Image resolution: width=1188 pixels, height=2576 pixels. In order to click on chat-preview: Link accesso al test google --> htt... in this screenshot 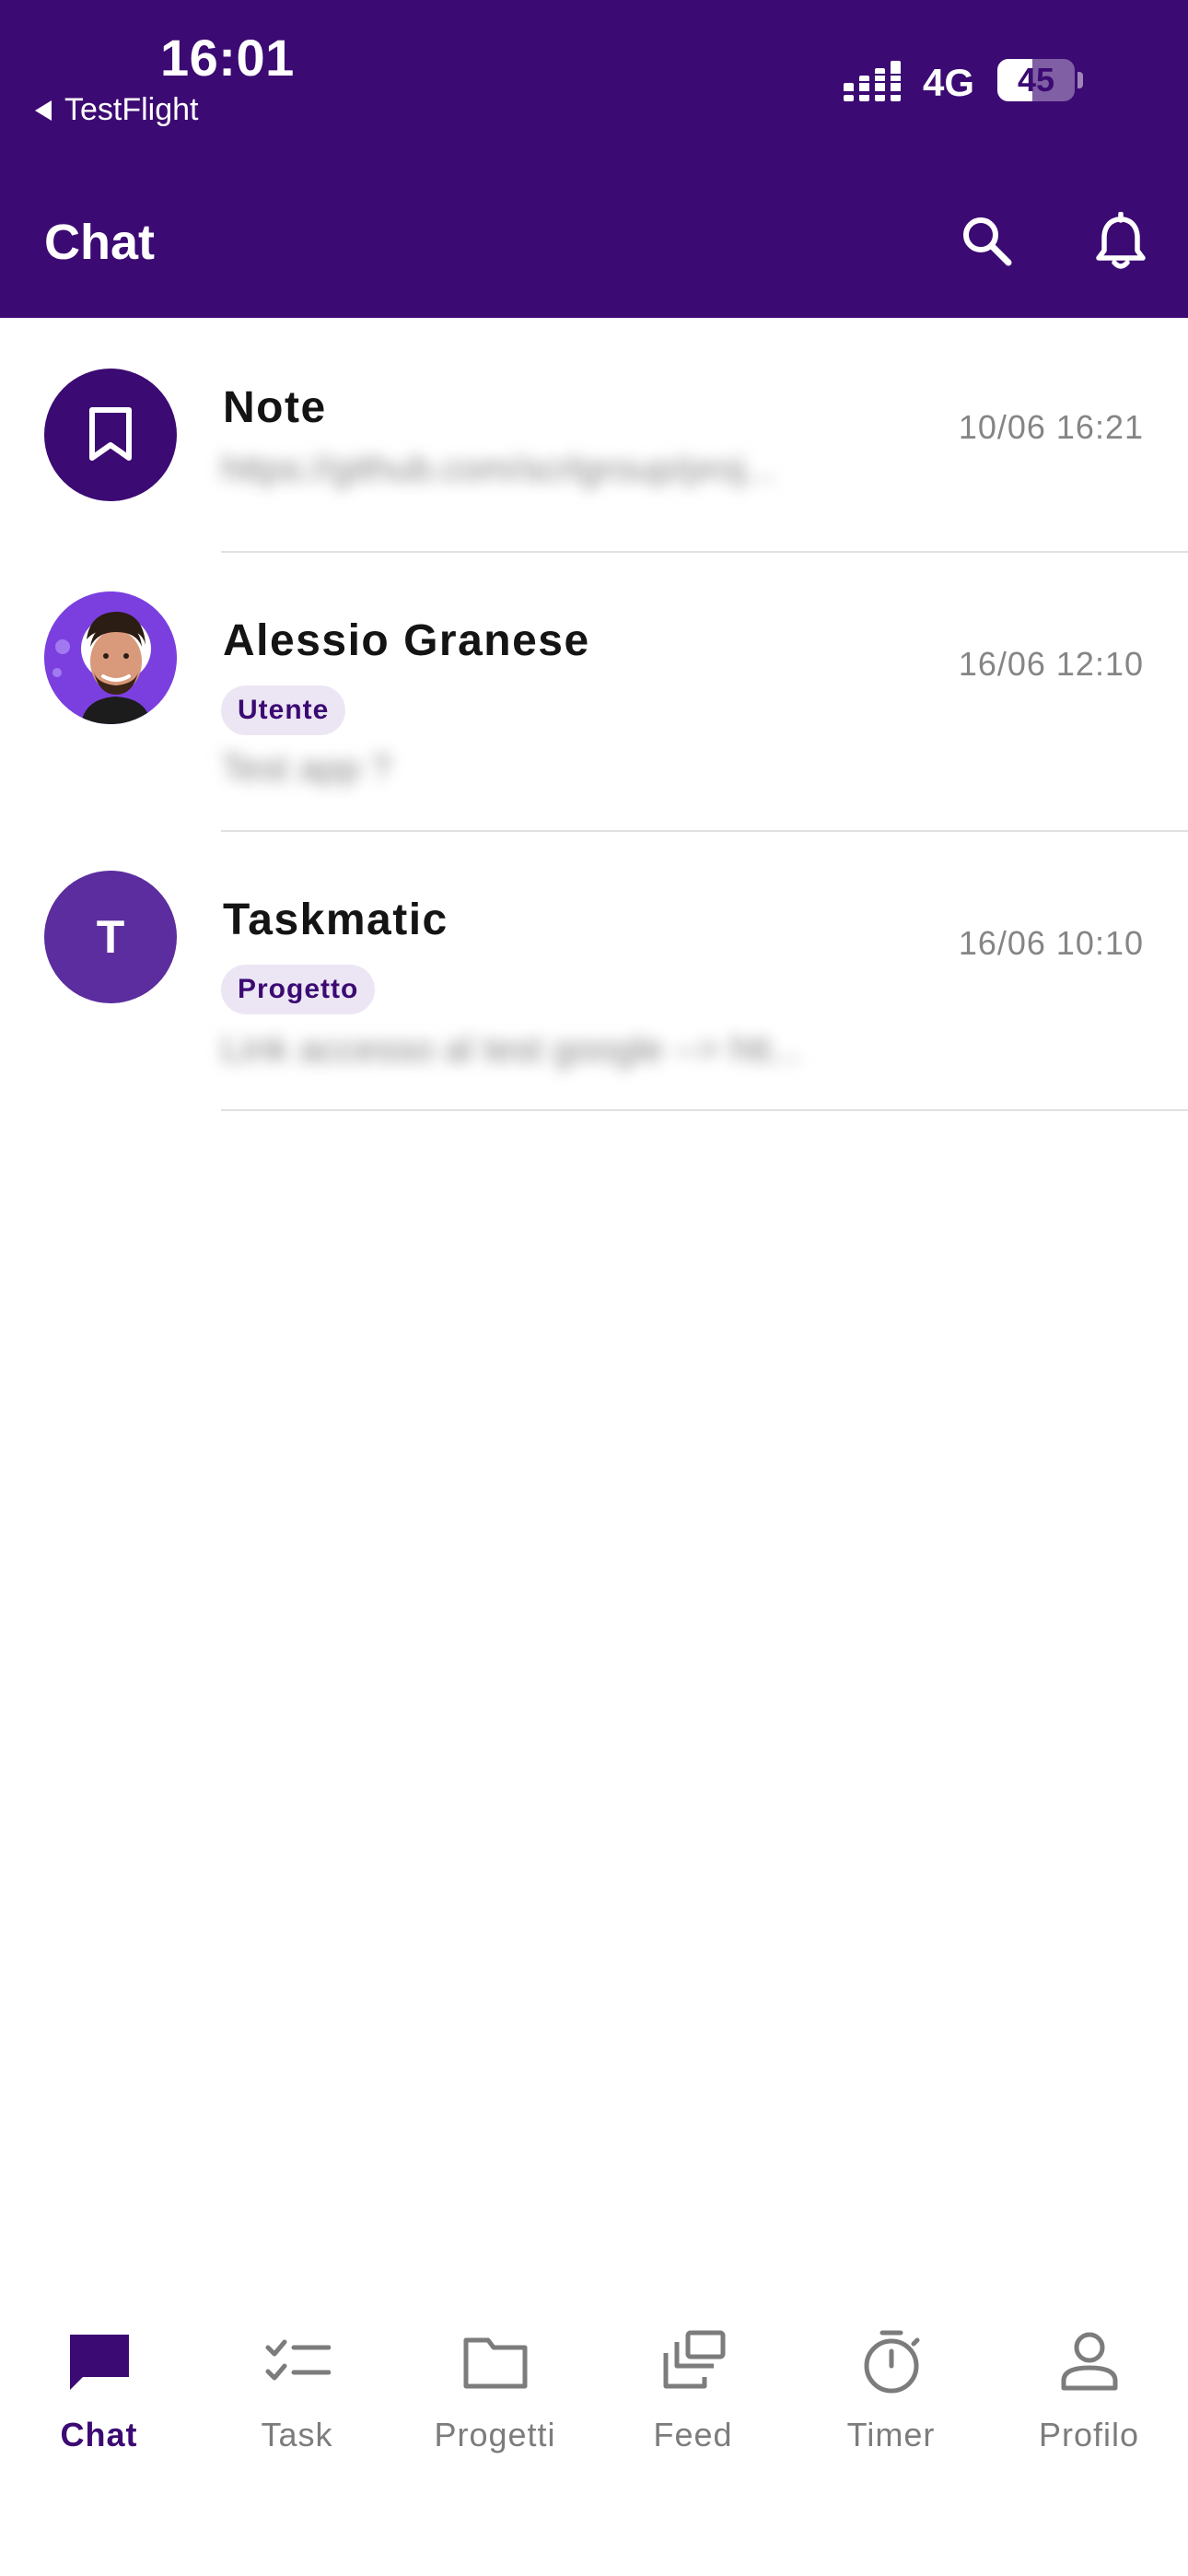, I will do `click(511, 1049)`.